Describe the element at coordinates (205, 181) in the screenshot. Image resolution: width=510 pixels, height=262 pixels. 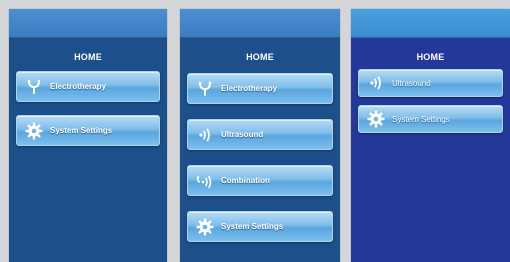
I see `combination-icon` at that location.